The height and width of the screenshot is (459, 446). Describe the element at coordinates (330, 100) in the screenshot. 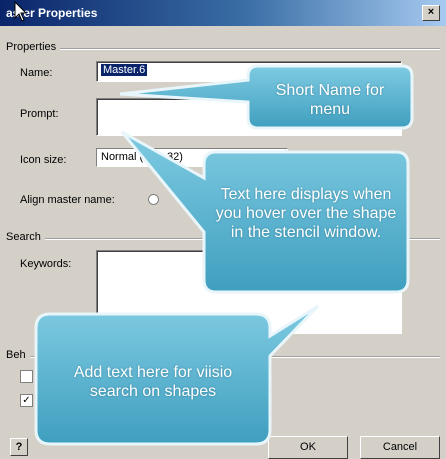

I see `callout-short-name-text: Short Name for menu` at that location.